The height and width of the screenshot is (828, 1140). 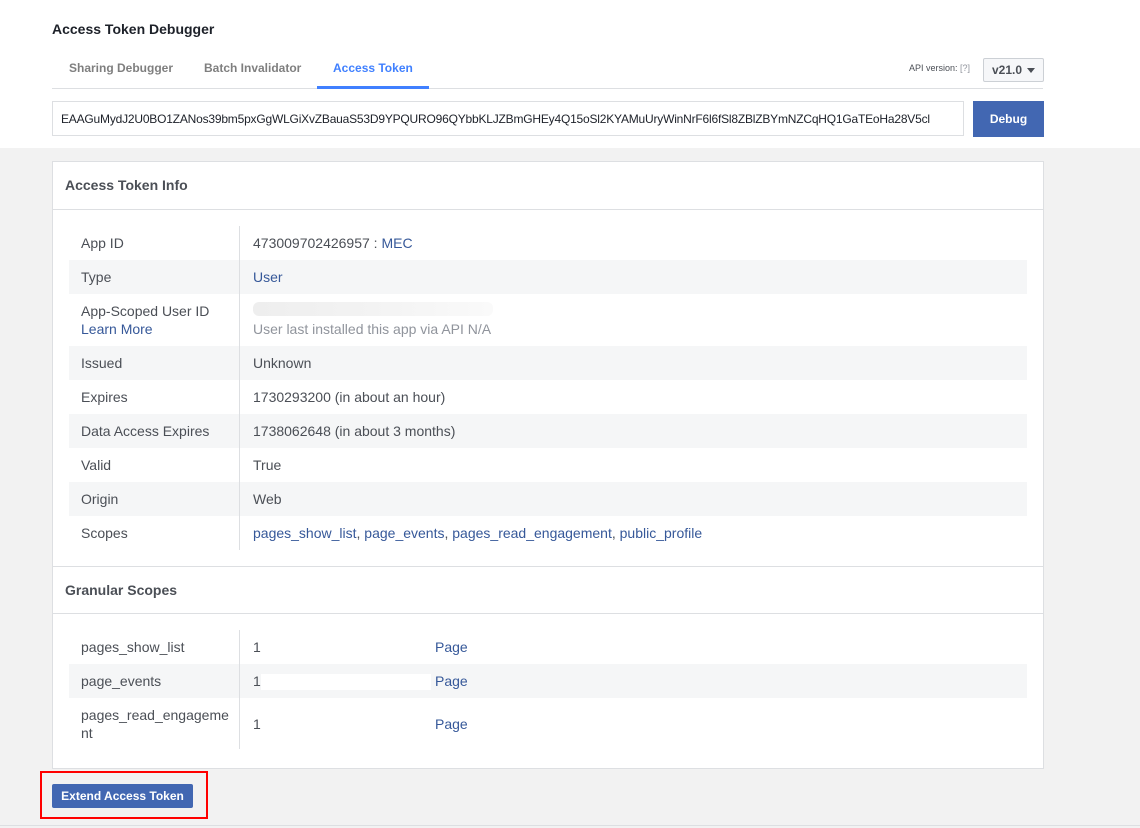 What do you see at coordinates (354, 431) in the screenshot?
I see `value: 1738062648 (in about 3 months)` at bounding box center [354, 431].